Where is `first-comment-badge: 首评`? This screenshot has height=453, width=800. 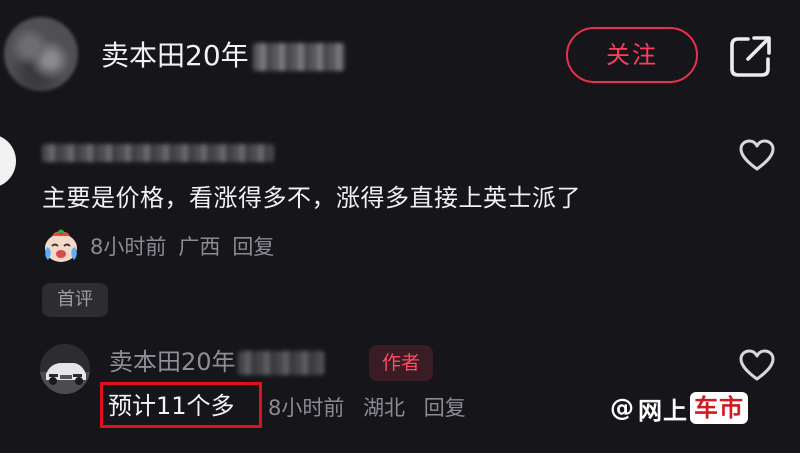
first-comment-badge: 首评 is located at coordinates (75, 300).